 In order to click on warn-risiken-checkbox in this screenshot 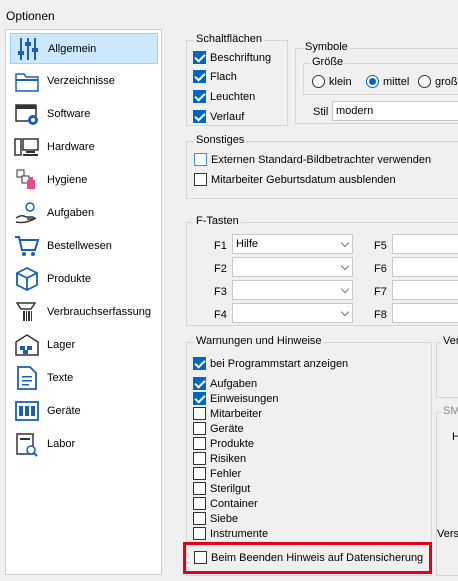, I will do `click(199, 458)`.